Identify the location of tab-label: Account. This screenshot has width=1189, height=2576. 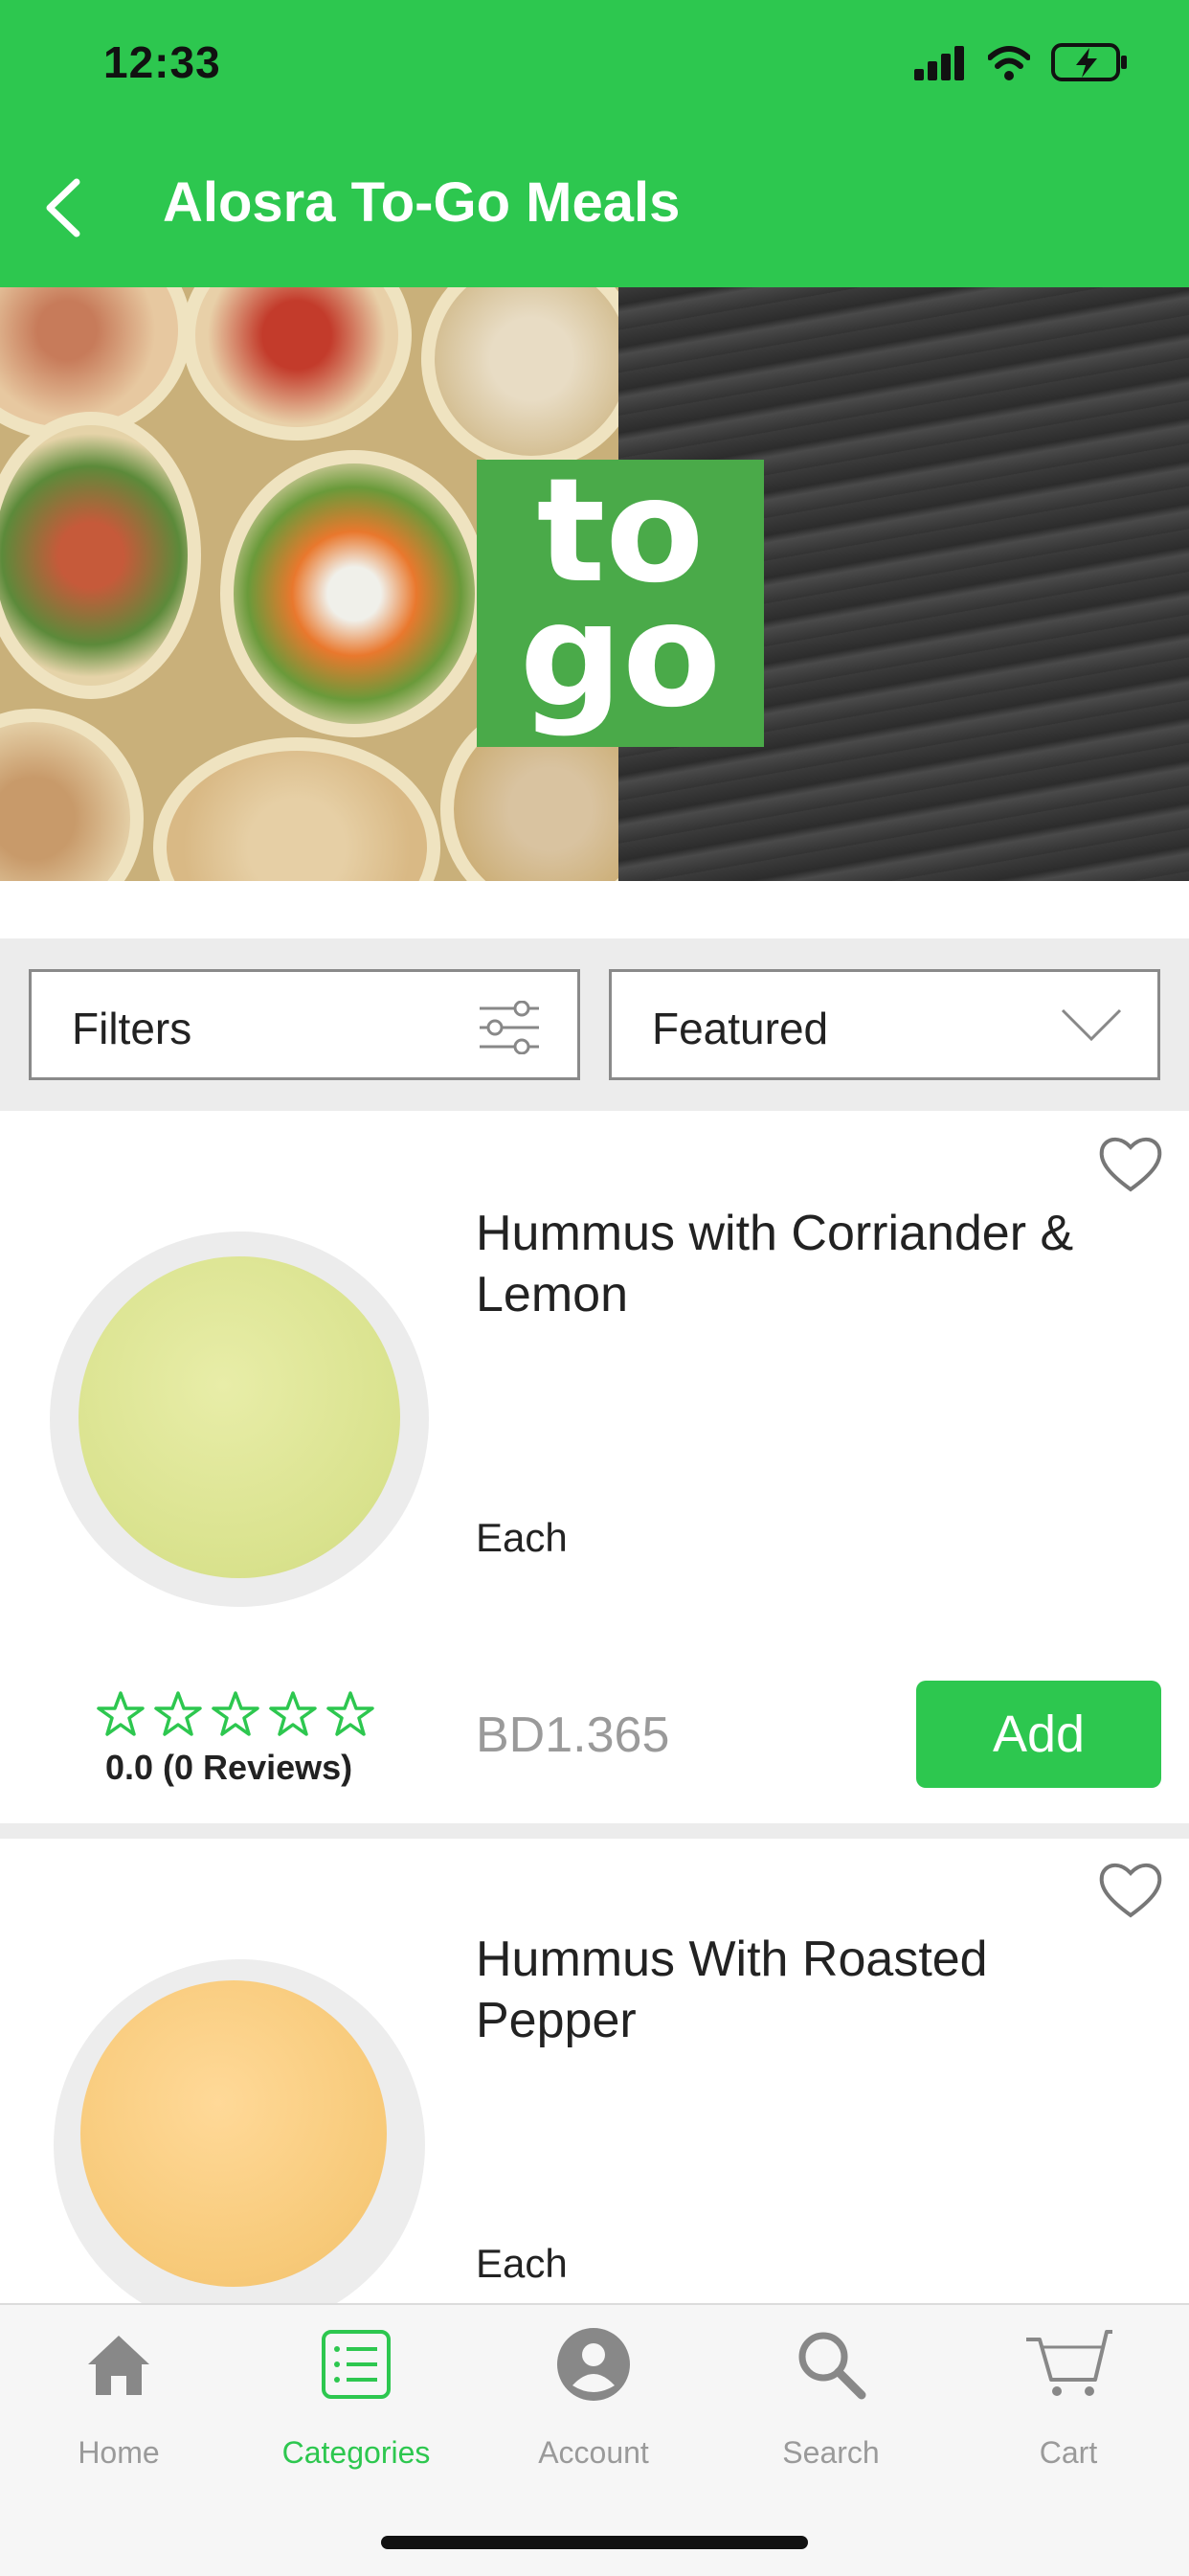
(593, 2452).